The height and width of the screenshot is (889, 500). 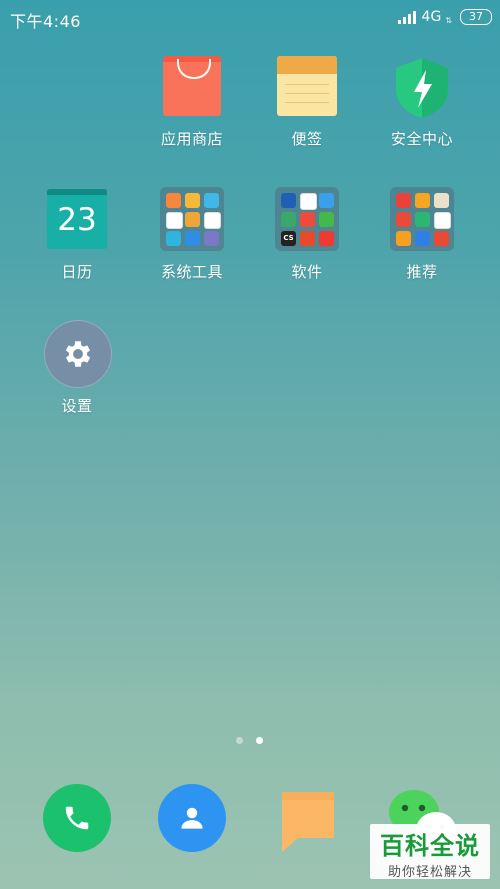 I want to click on settings-circle, so click(x=78, y=354).